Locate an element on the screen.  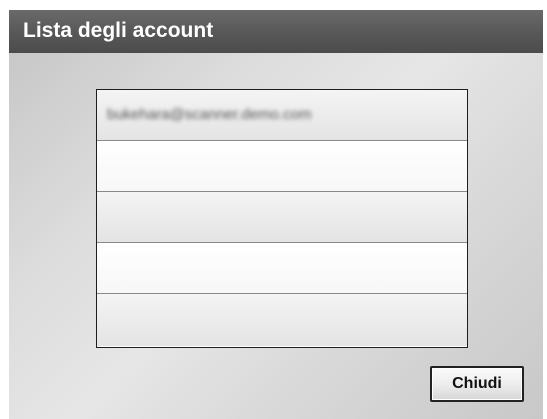
account-email: bukehara@scanner.demo.com is located at coordinates (209, 114).